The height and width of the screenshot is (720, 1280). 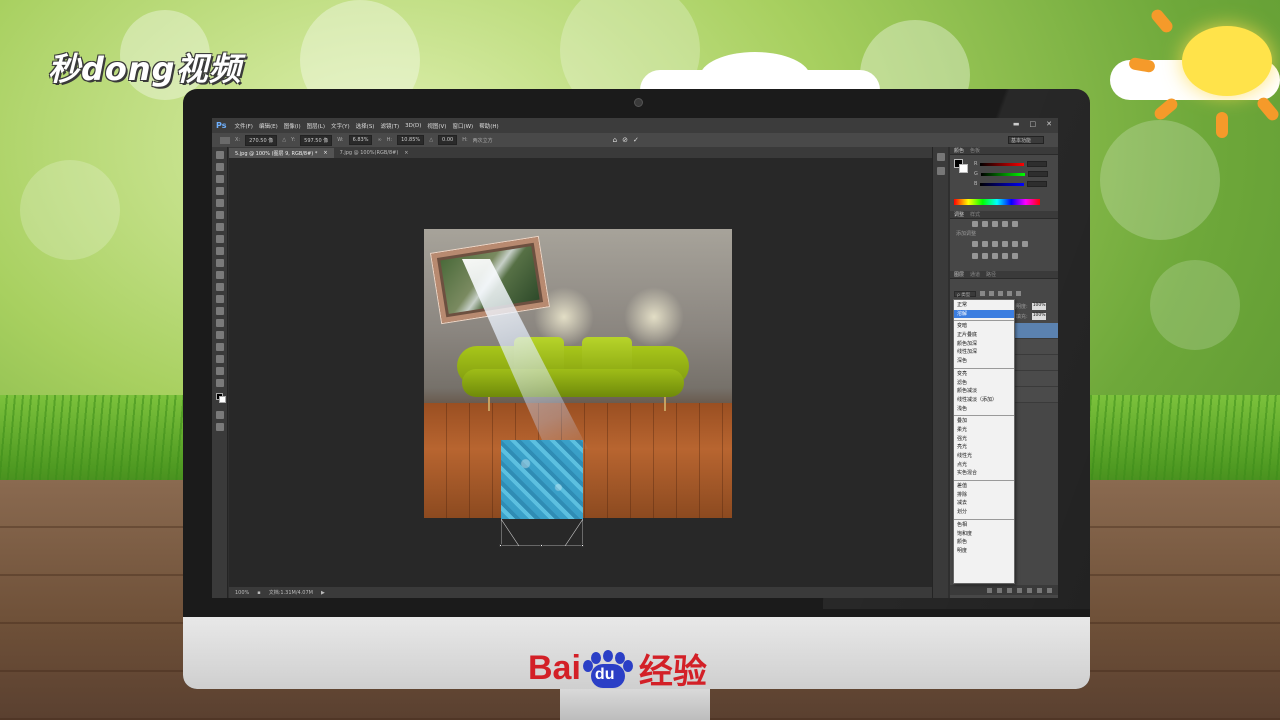 What do you see at coordinates (984, 314) in the screenshot?
I see `blend-option-dissolve: 溶解` at bounding box center [984, 314].